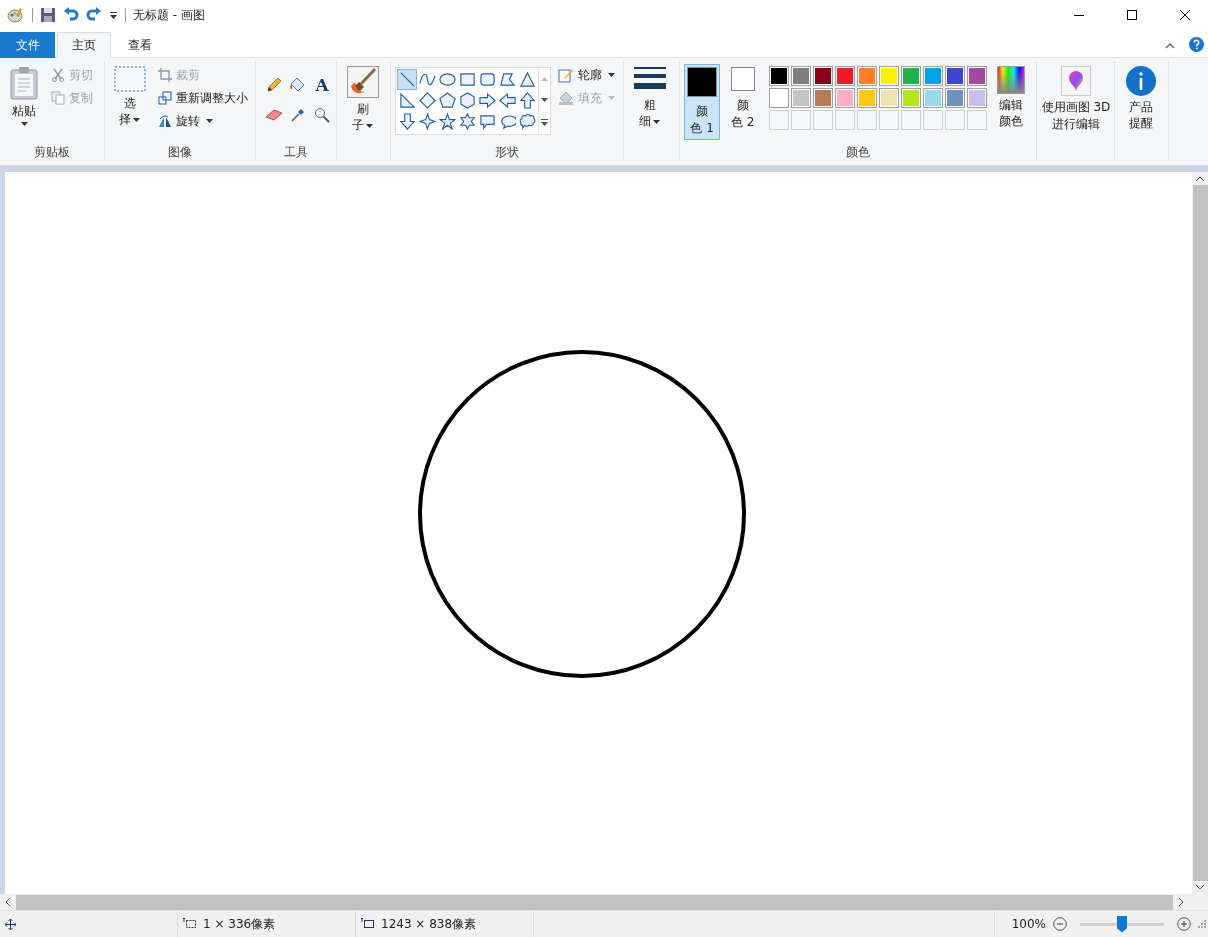 The image size is (1208, 937). I want to click on four-point-star-shape-tool, so click(427, 121).